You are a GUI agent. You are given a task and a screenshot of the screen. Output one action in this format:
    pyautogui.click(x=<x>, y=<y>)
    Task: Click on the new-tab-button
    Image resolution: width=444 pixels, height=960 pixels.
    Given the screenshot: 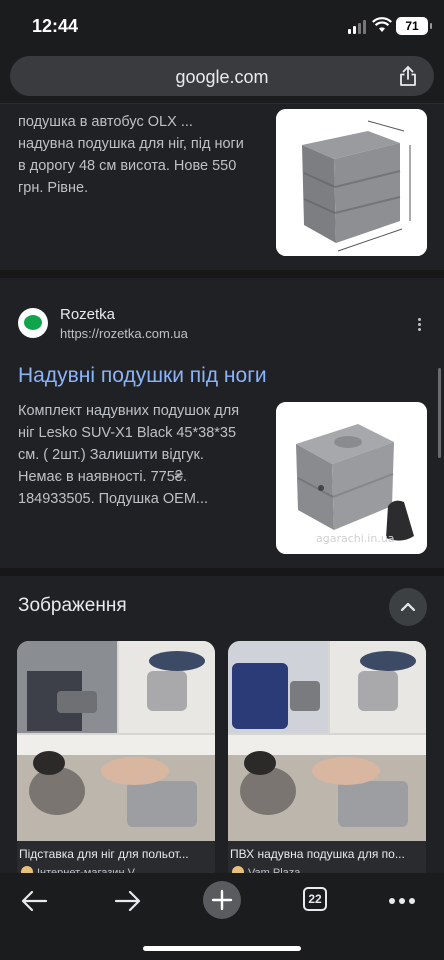 What is the action you would take?
    pyautogui.click(x=222, y=900)
    